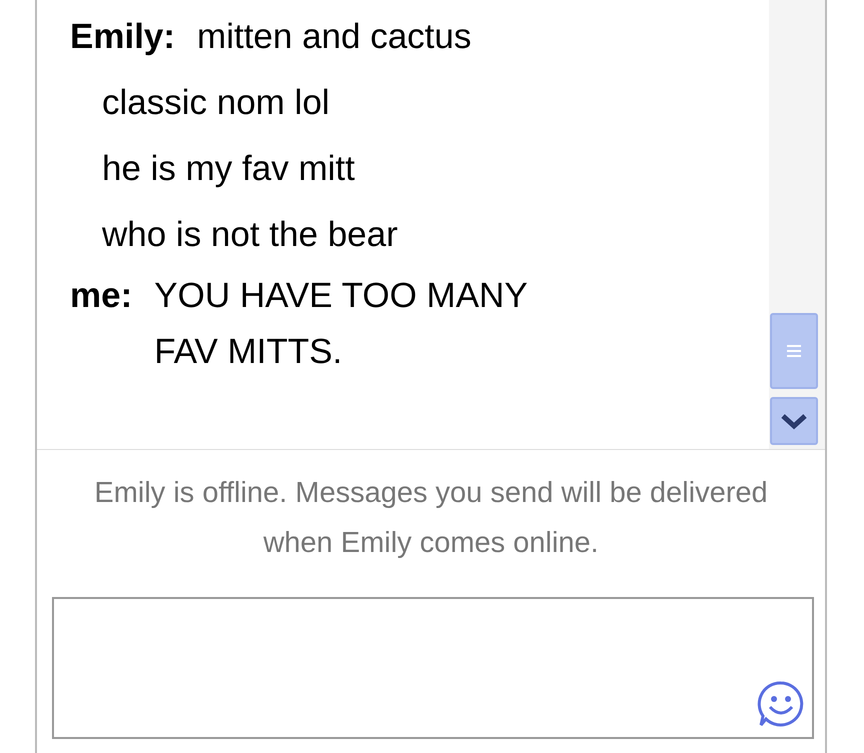  I want to click on message-text: mitten and cactus, so click(334, 37).